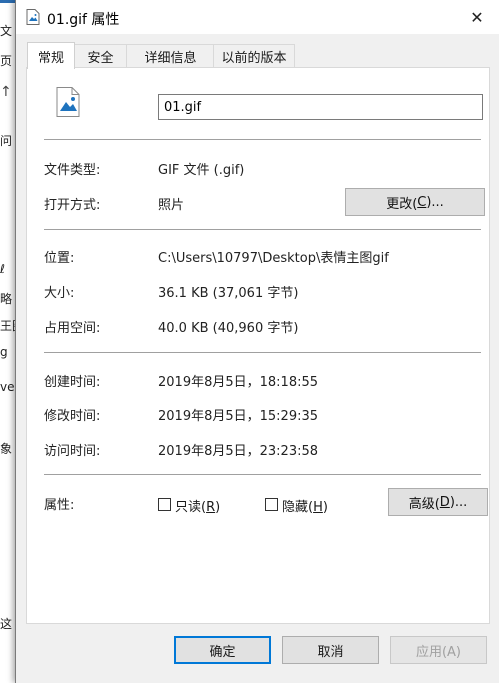 The image size is (499, 683). Describe the element at coordinates (6, 31) in the screenshot. I see `background-text-fragment: 文` at that location.